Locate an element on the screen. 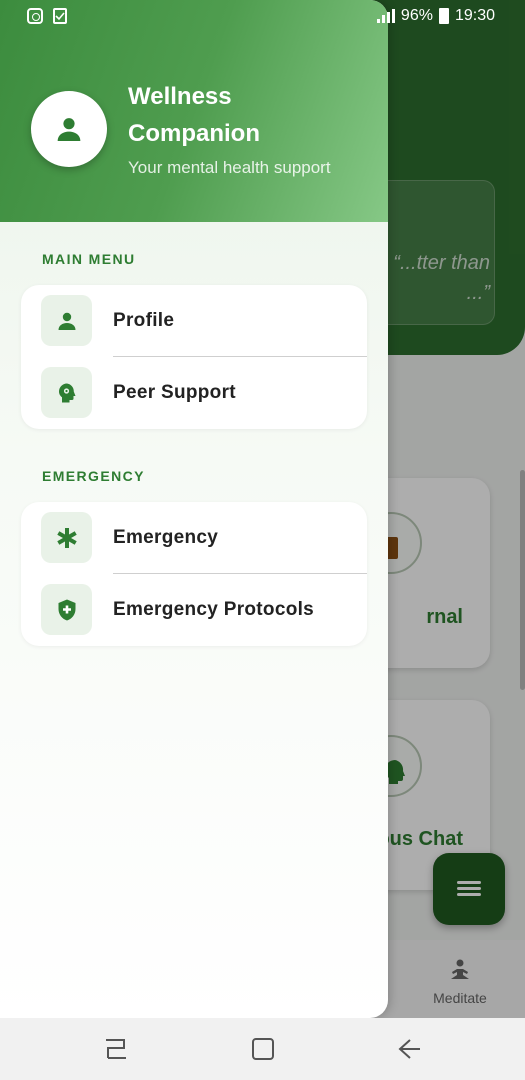 Image resolution: width=525 pixels, height=1080 pixels. head-gear-icon is located at coordinates (66, 392).